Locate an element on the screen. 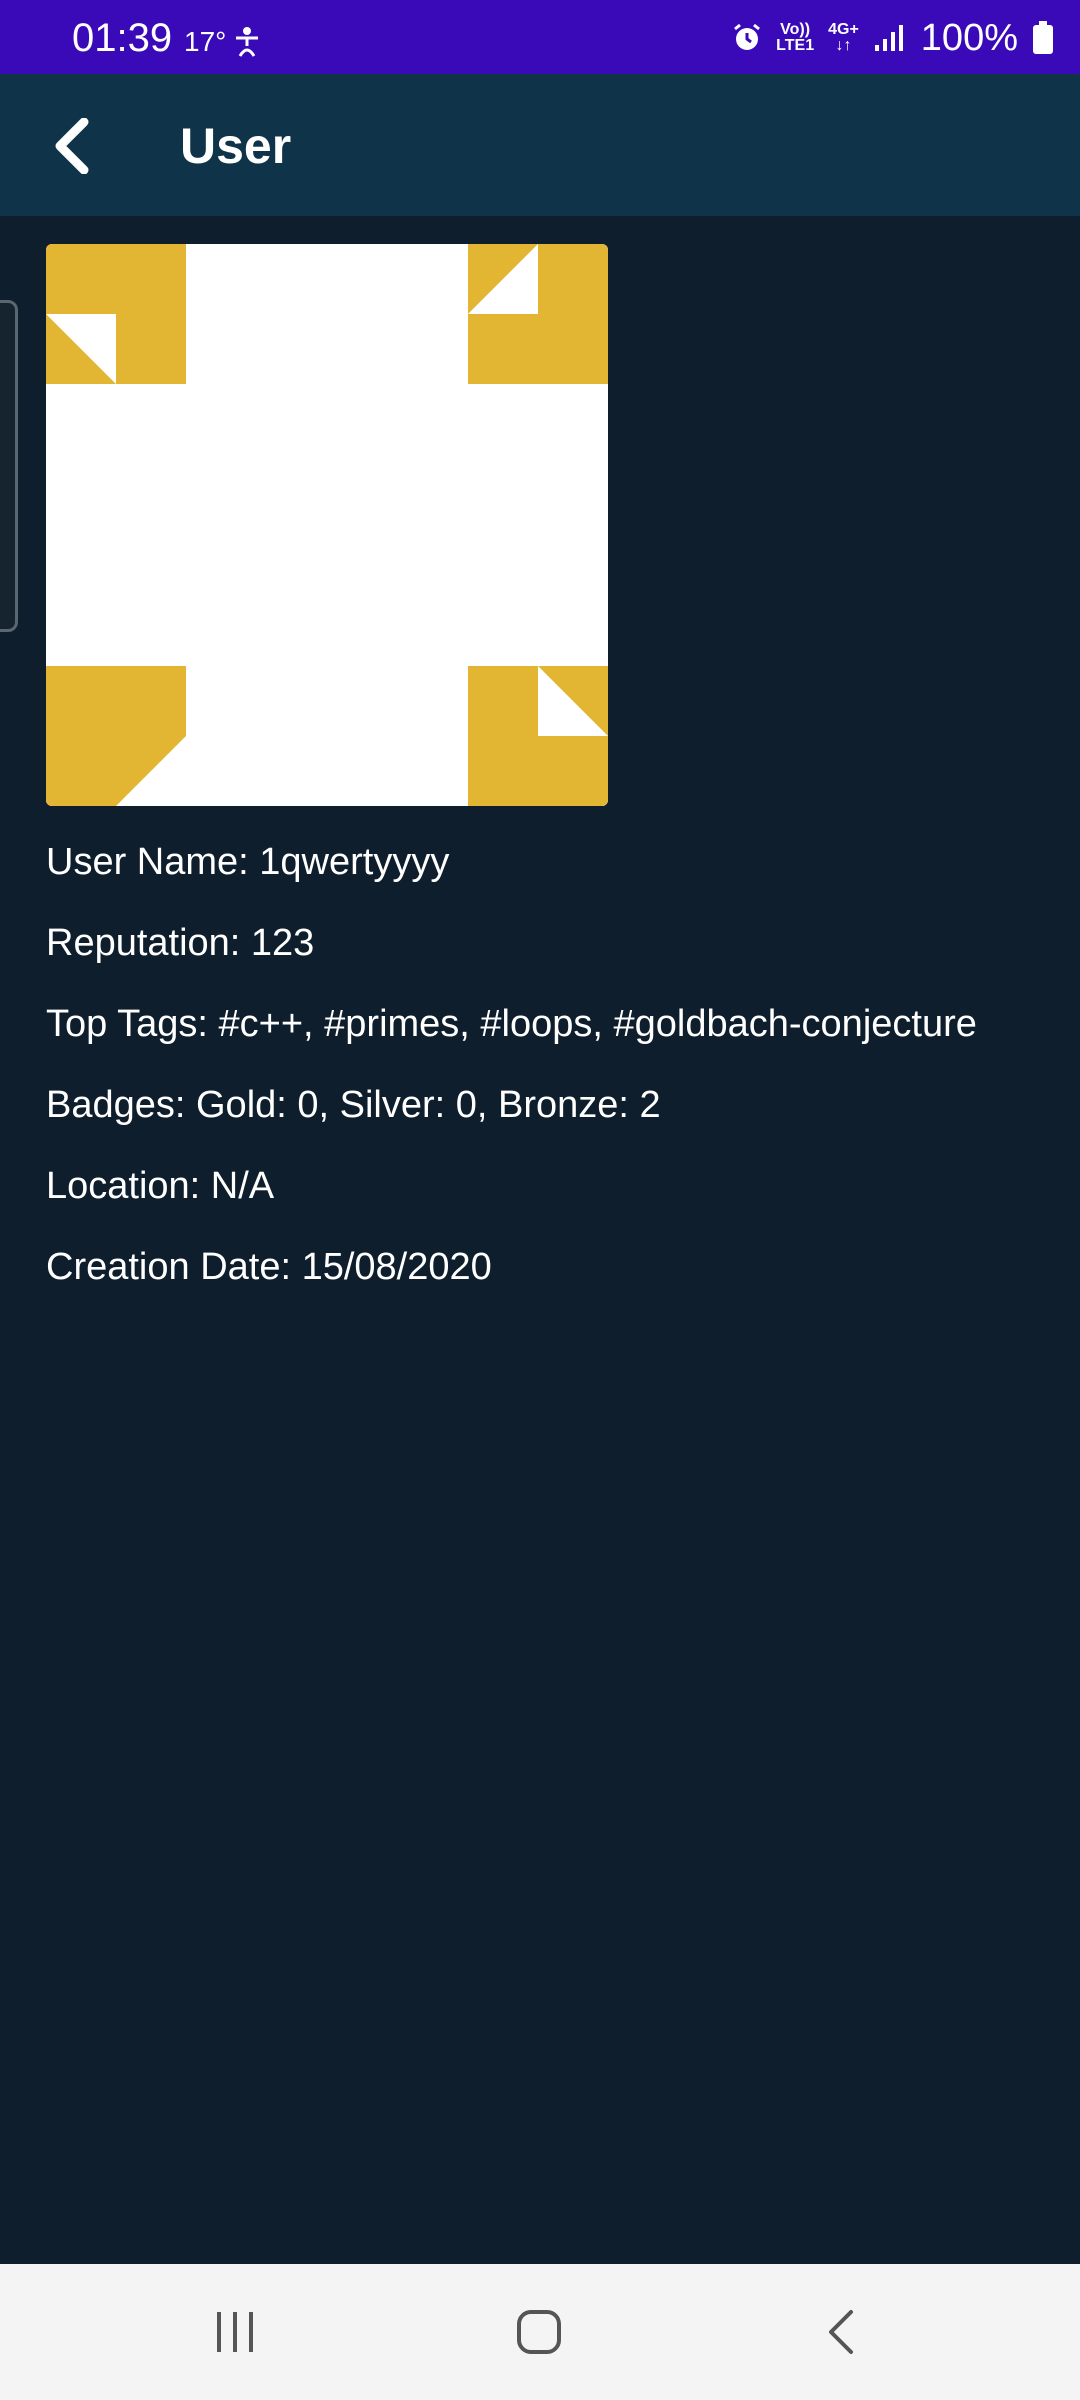  recents-button is located at coordinates (235, 2332).